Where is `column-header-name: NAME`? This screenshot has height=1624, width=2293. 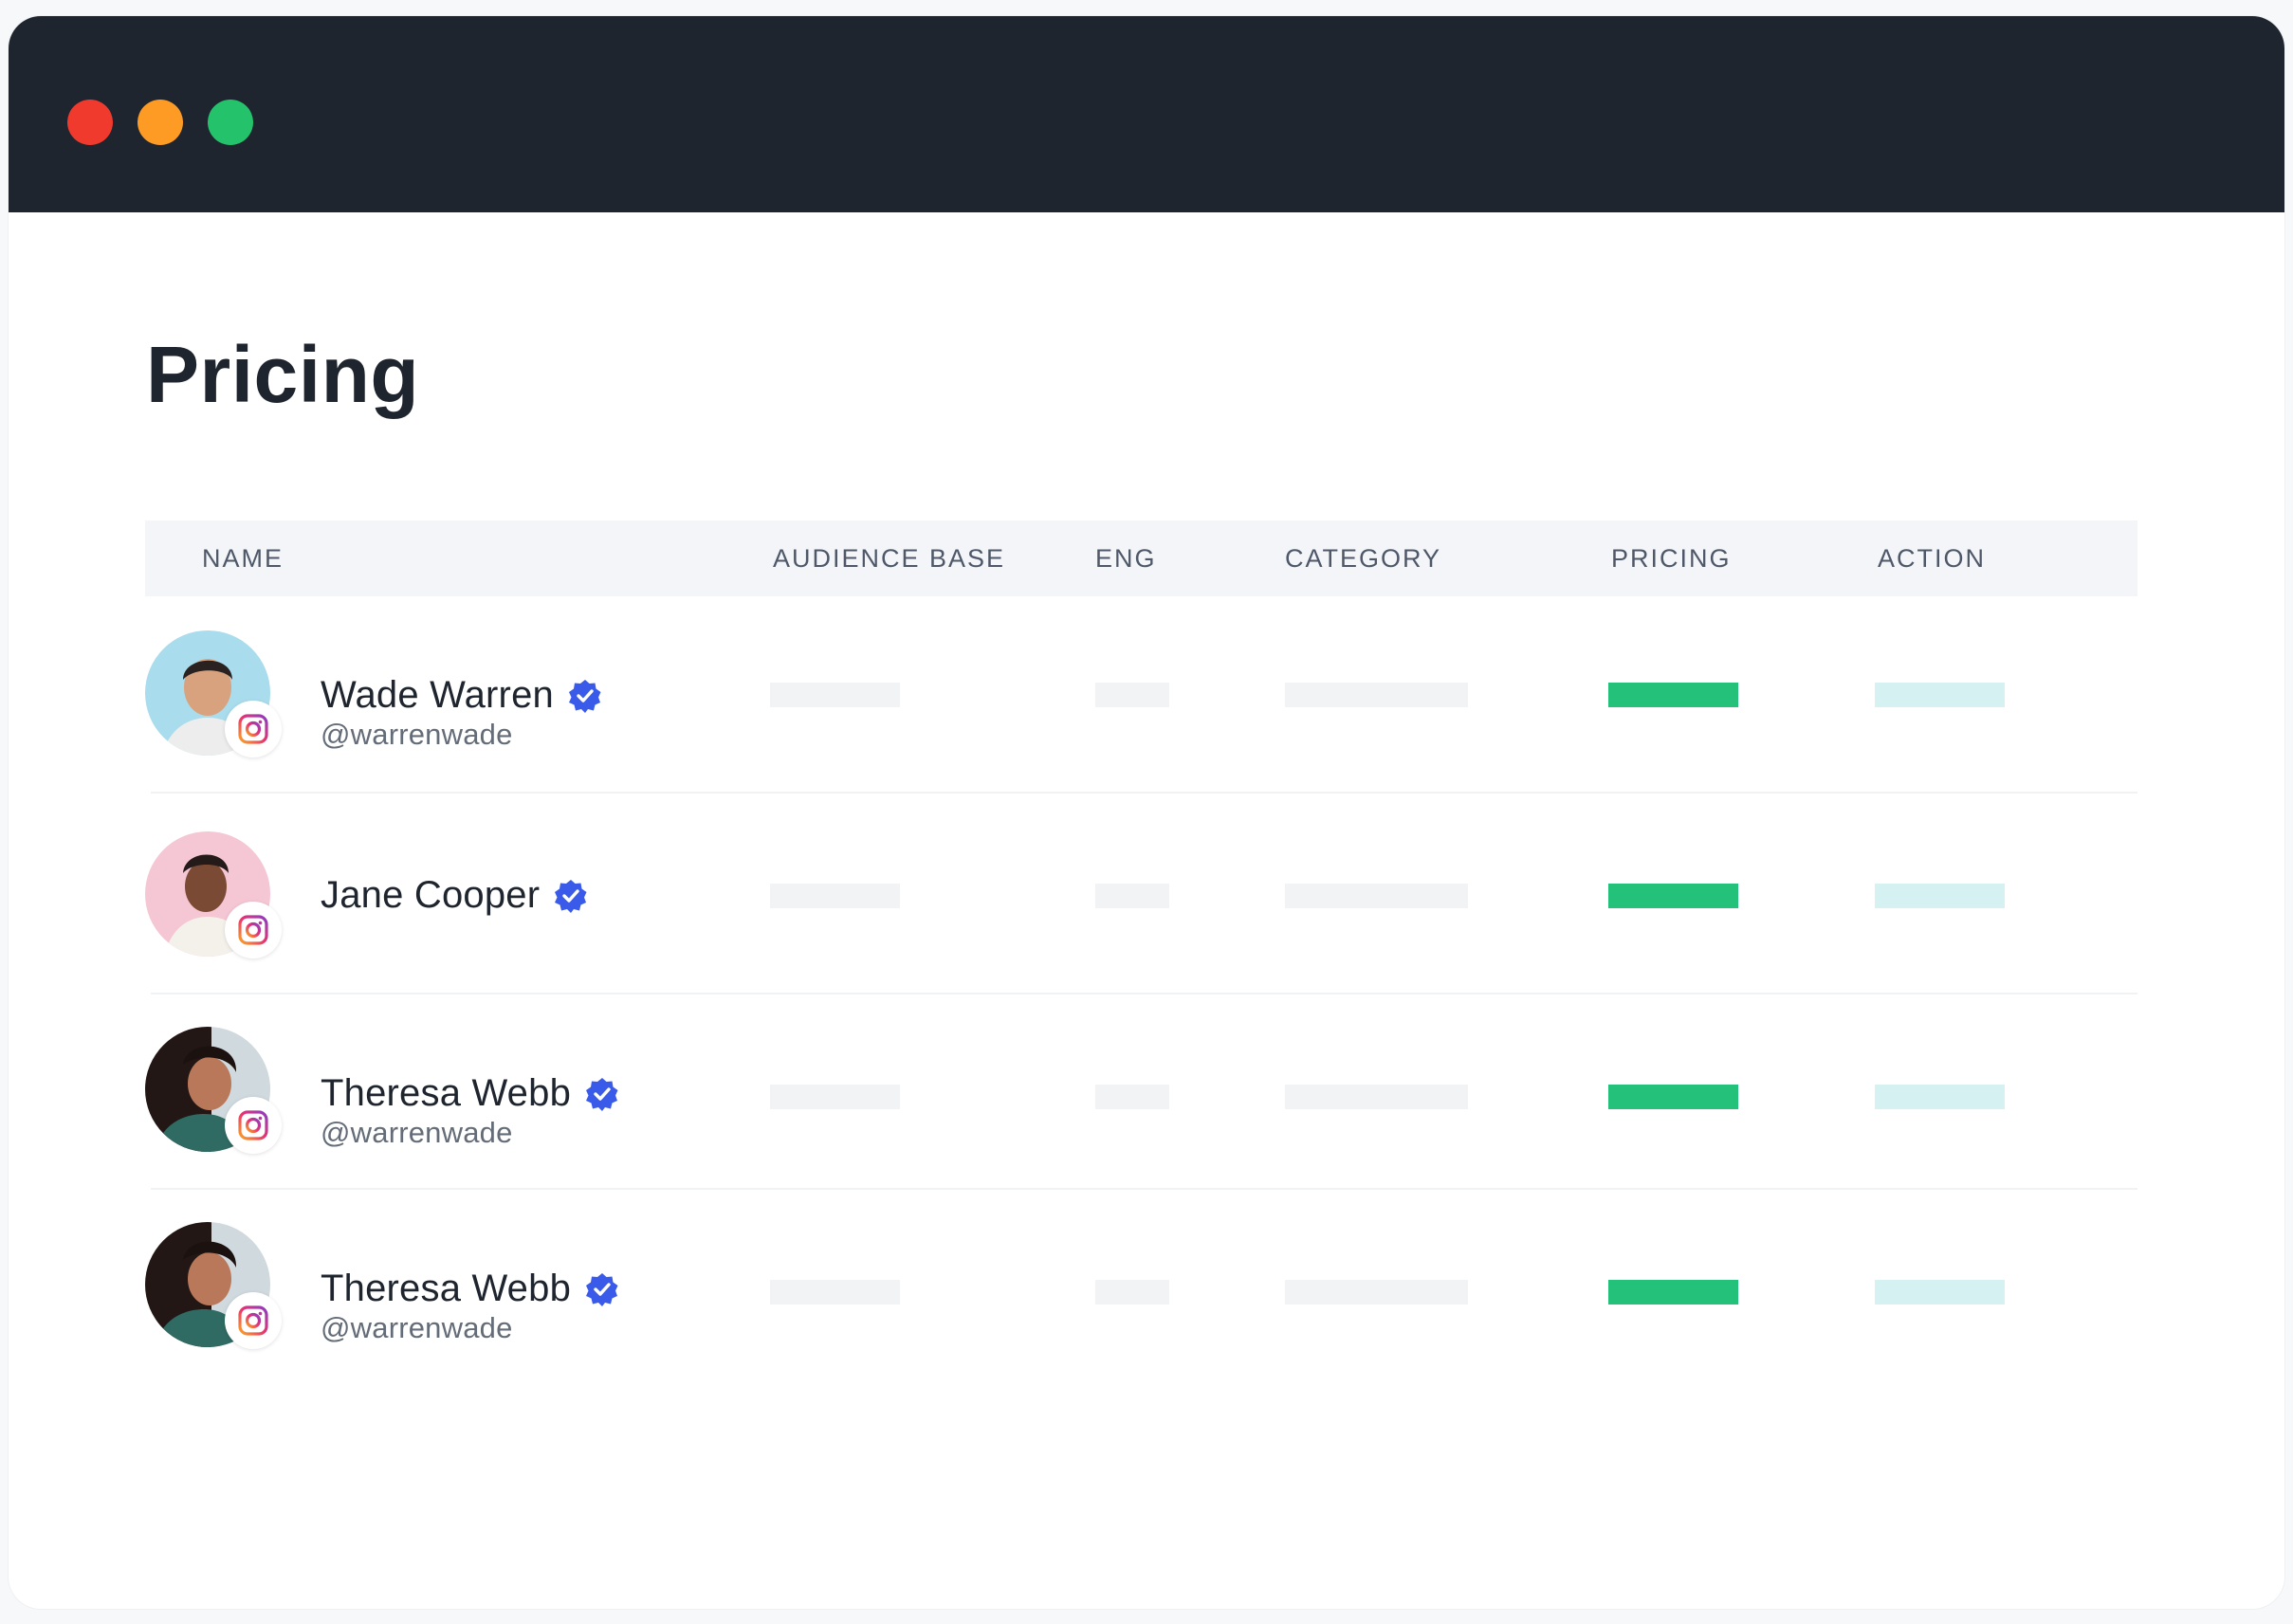 column-header-name: NAME is located at coordinates (243, 558).